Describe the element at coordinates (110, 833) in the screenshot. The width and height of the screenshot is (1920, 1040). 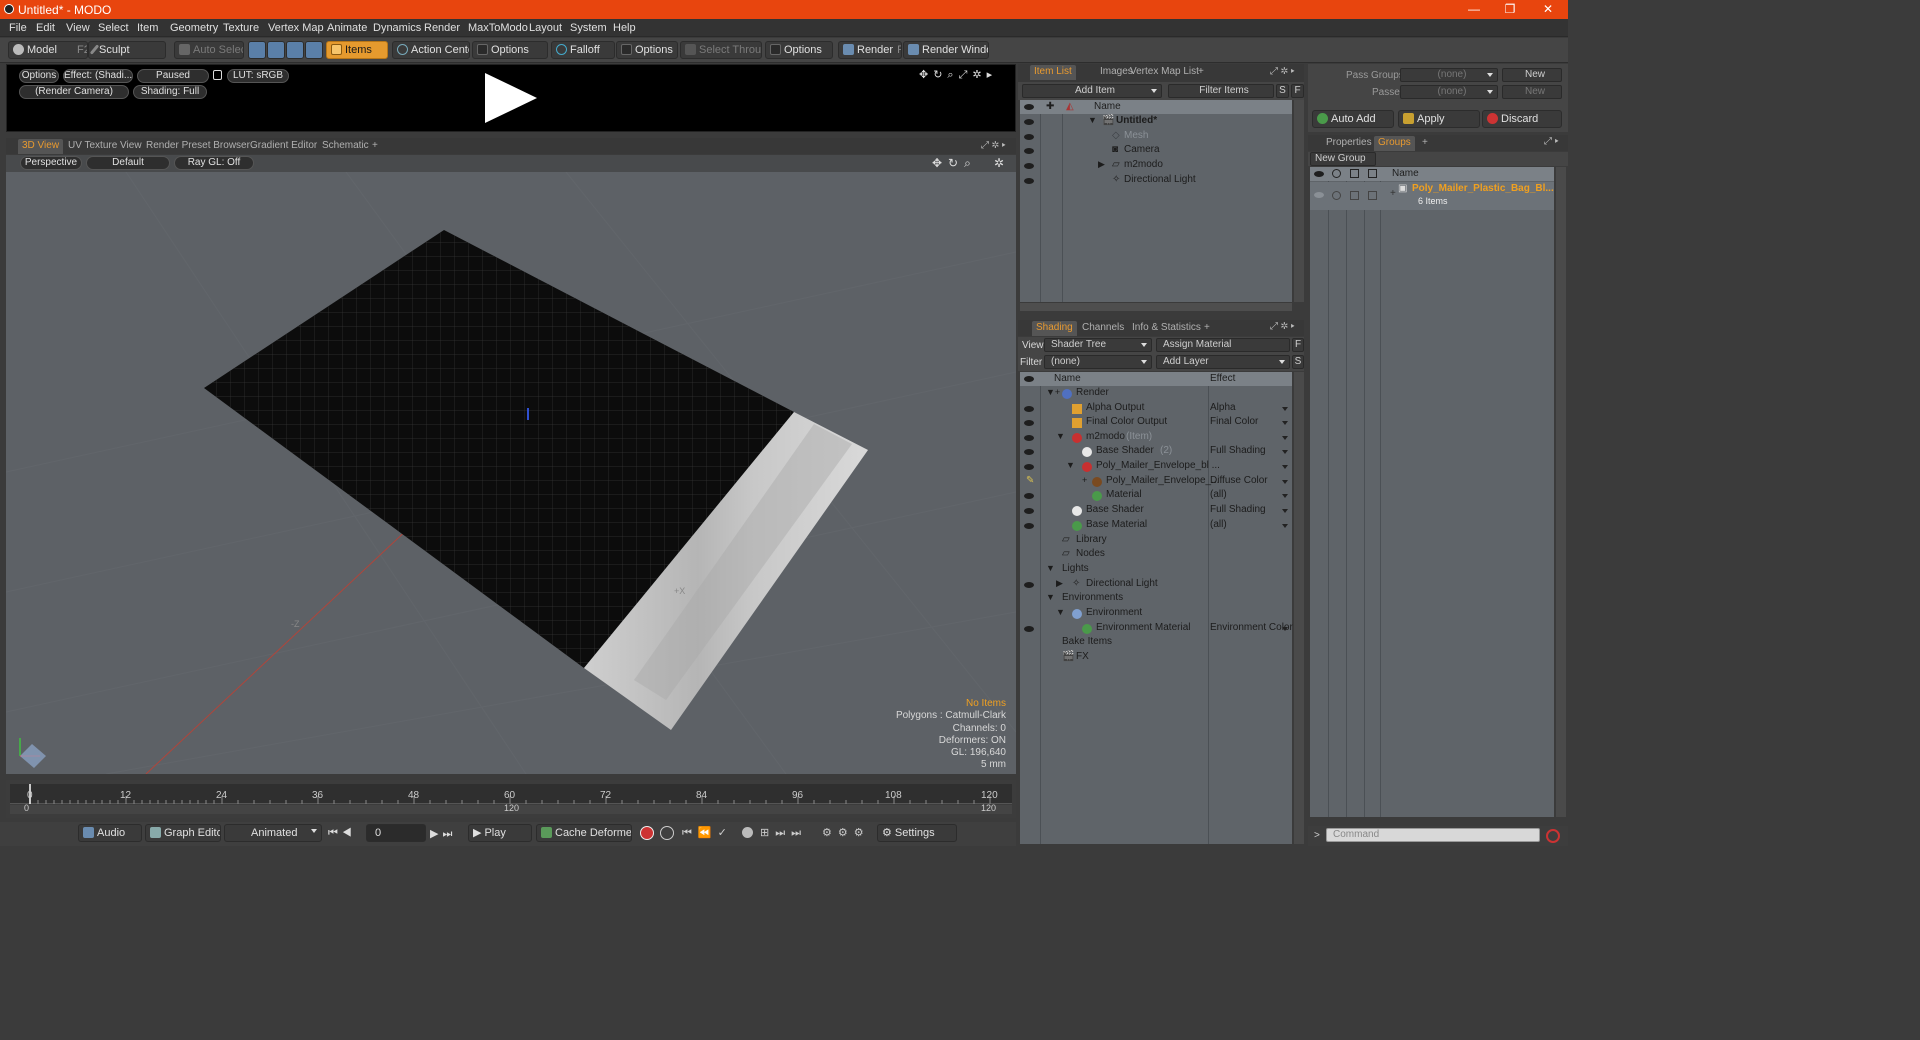
I see `audio-button: Audio` at that location.